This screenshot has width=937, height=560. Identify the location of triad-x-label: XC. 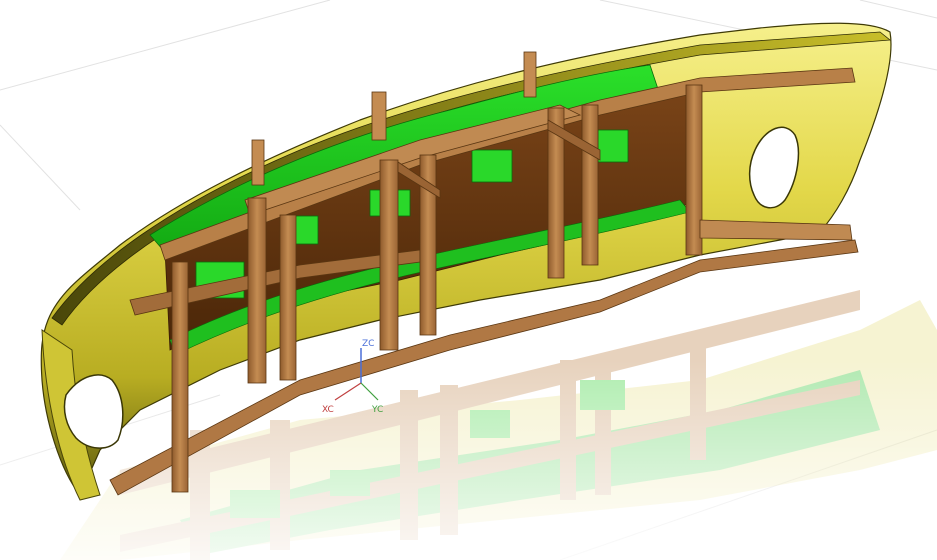
(328, 410).